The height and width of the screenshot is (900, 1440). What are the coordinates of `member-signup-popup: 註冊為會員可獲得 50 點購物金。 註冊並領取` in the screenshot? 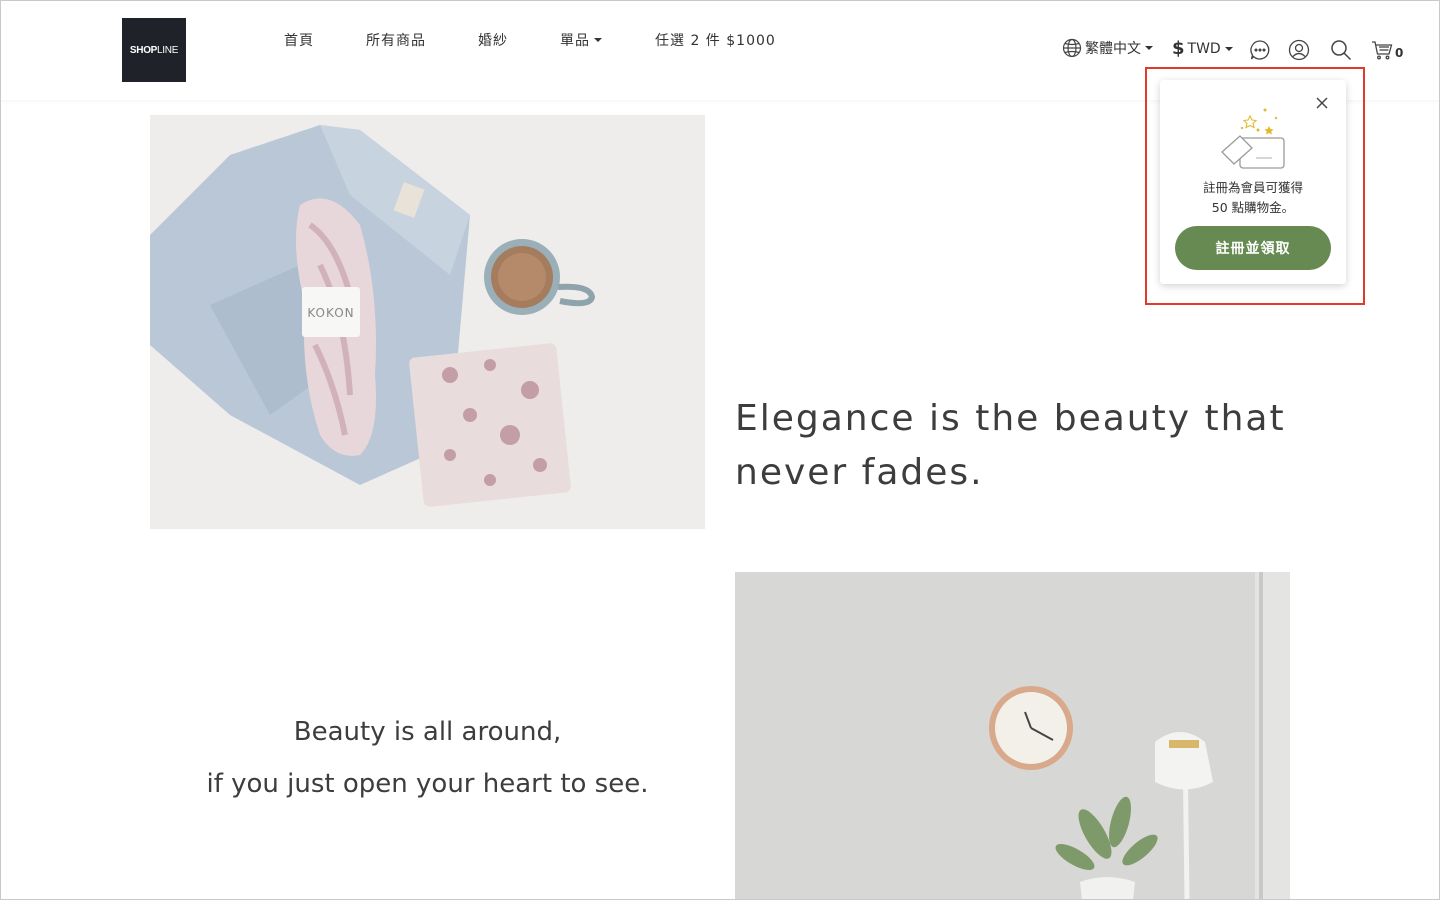 It's located at (1253, 182).